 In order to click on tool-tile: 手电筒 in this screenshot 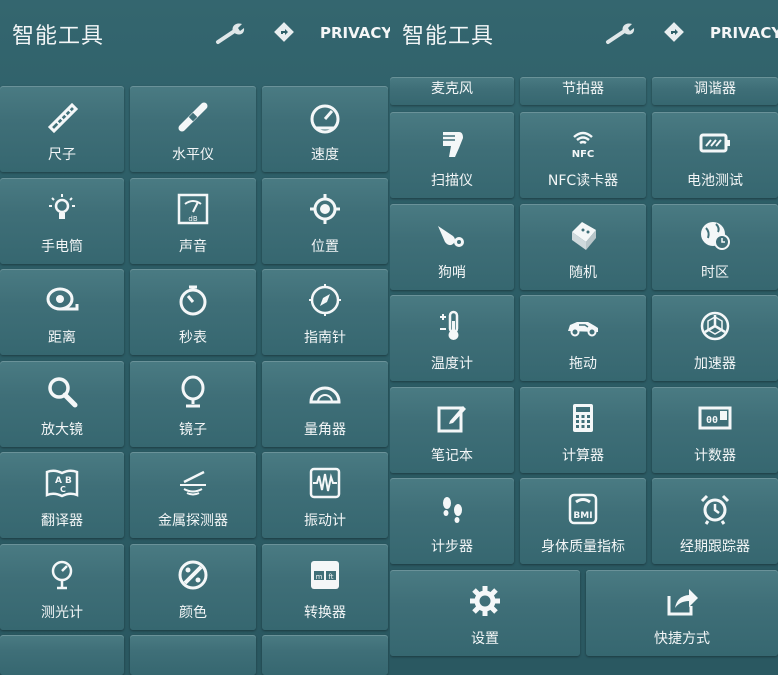, I will do `click(62, 220)`.